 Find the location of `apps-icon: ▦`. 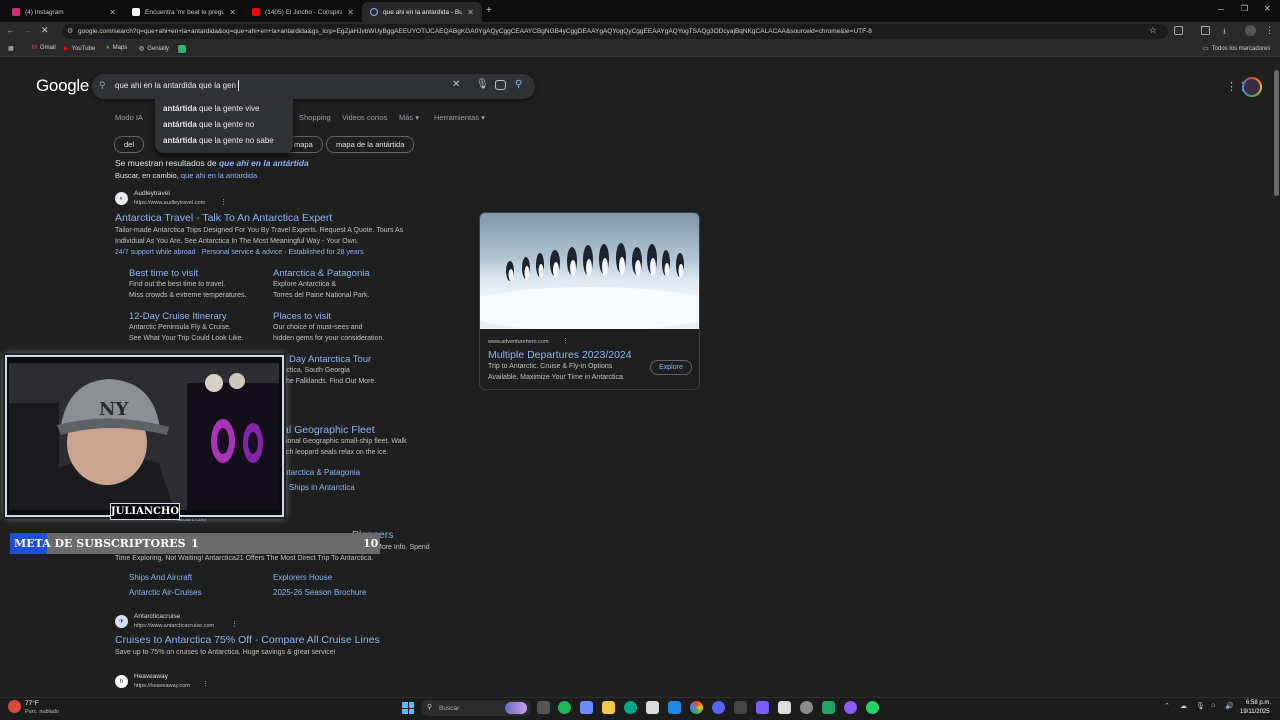

apps-icon: ▦ is located at coordinates (11, 48).